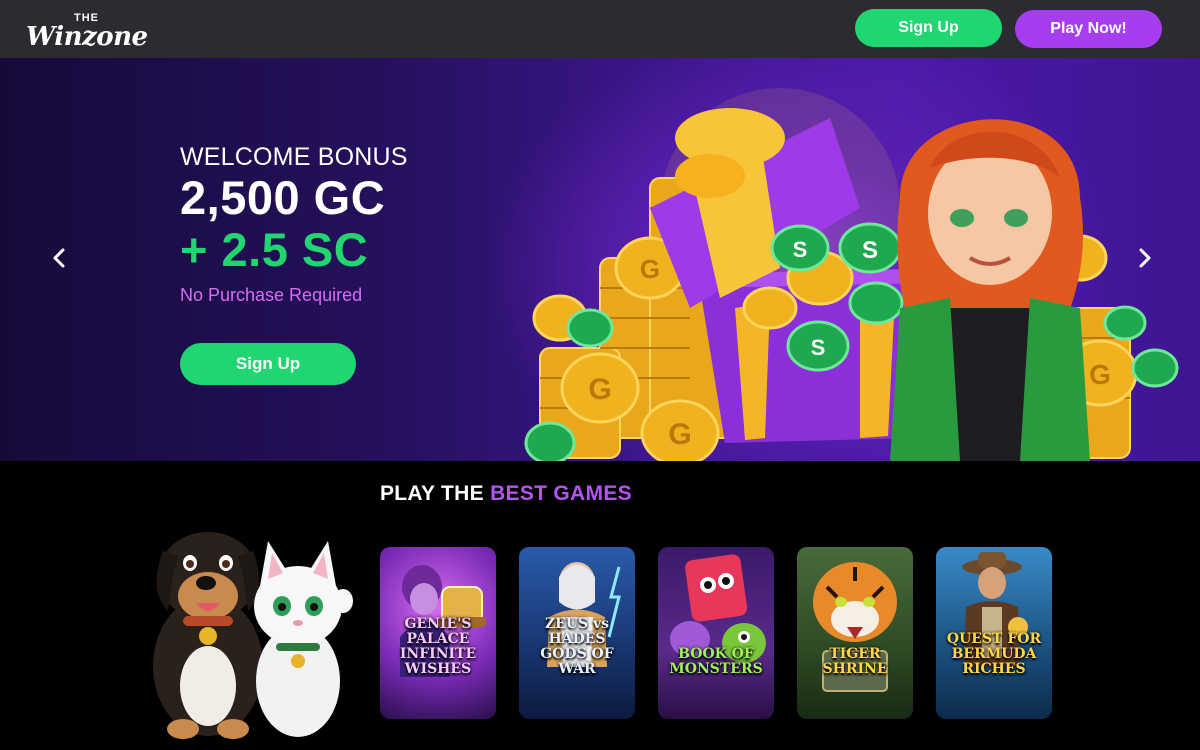 The image size is (1200, 750). Describe the element at coordinates (253, 635) in the screenshot. I see `dog-and-cat-mascots` at that location.